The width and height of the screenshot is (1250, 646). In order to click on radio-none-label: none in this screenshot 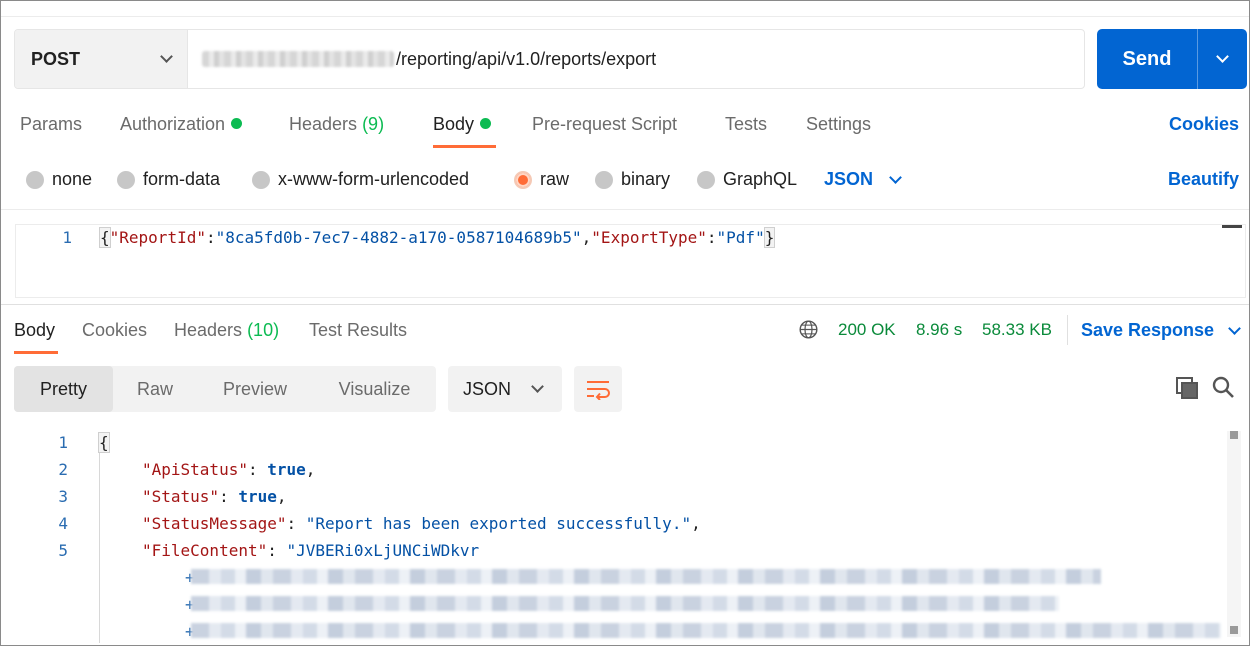, I will do `click(72, 179)`.